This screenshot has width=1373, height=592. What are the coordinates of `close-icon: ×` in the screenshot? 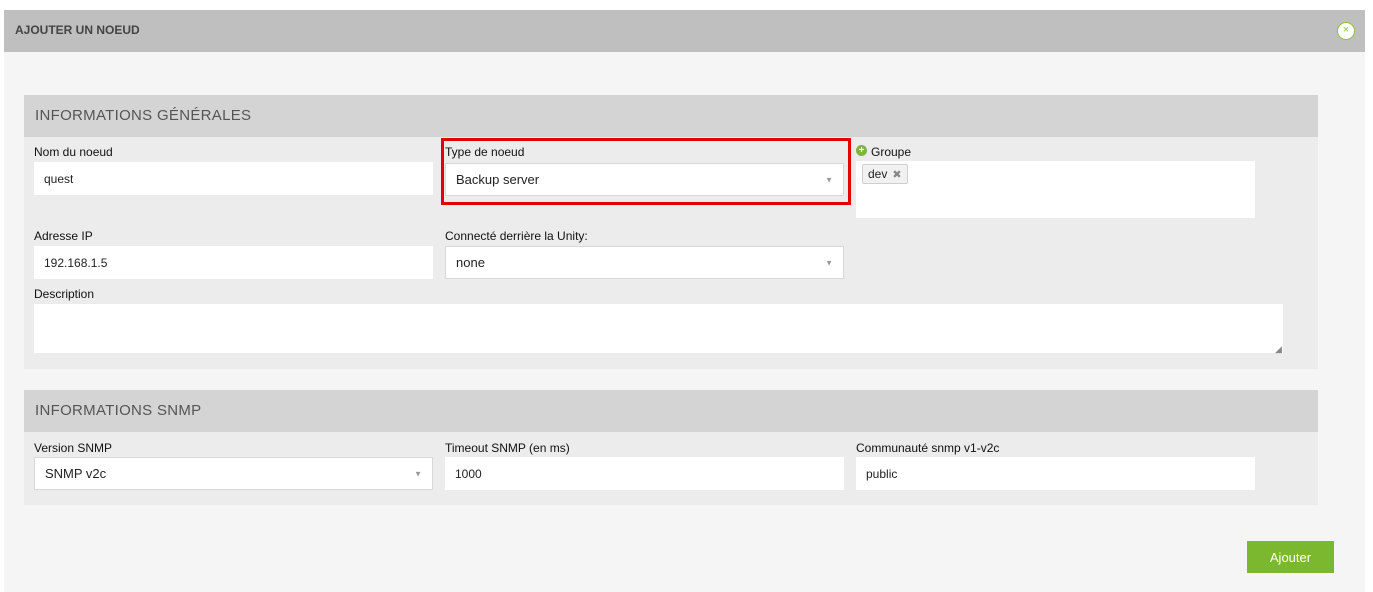 It's located at (1346, 31).